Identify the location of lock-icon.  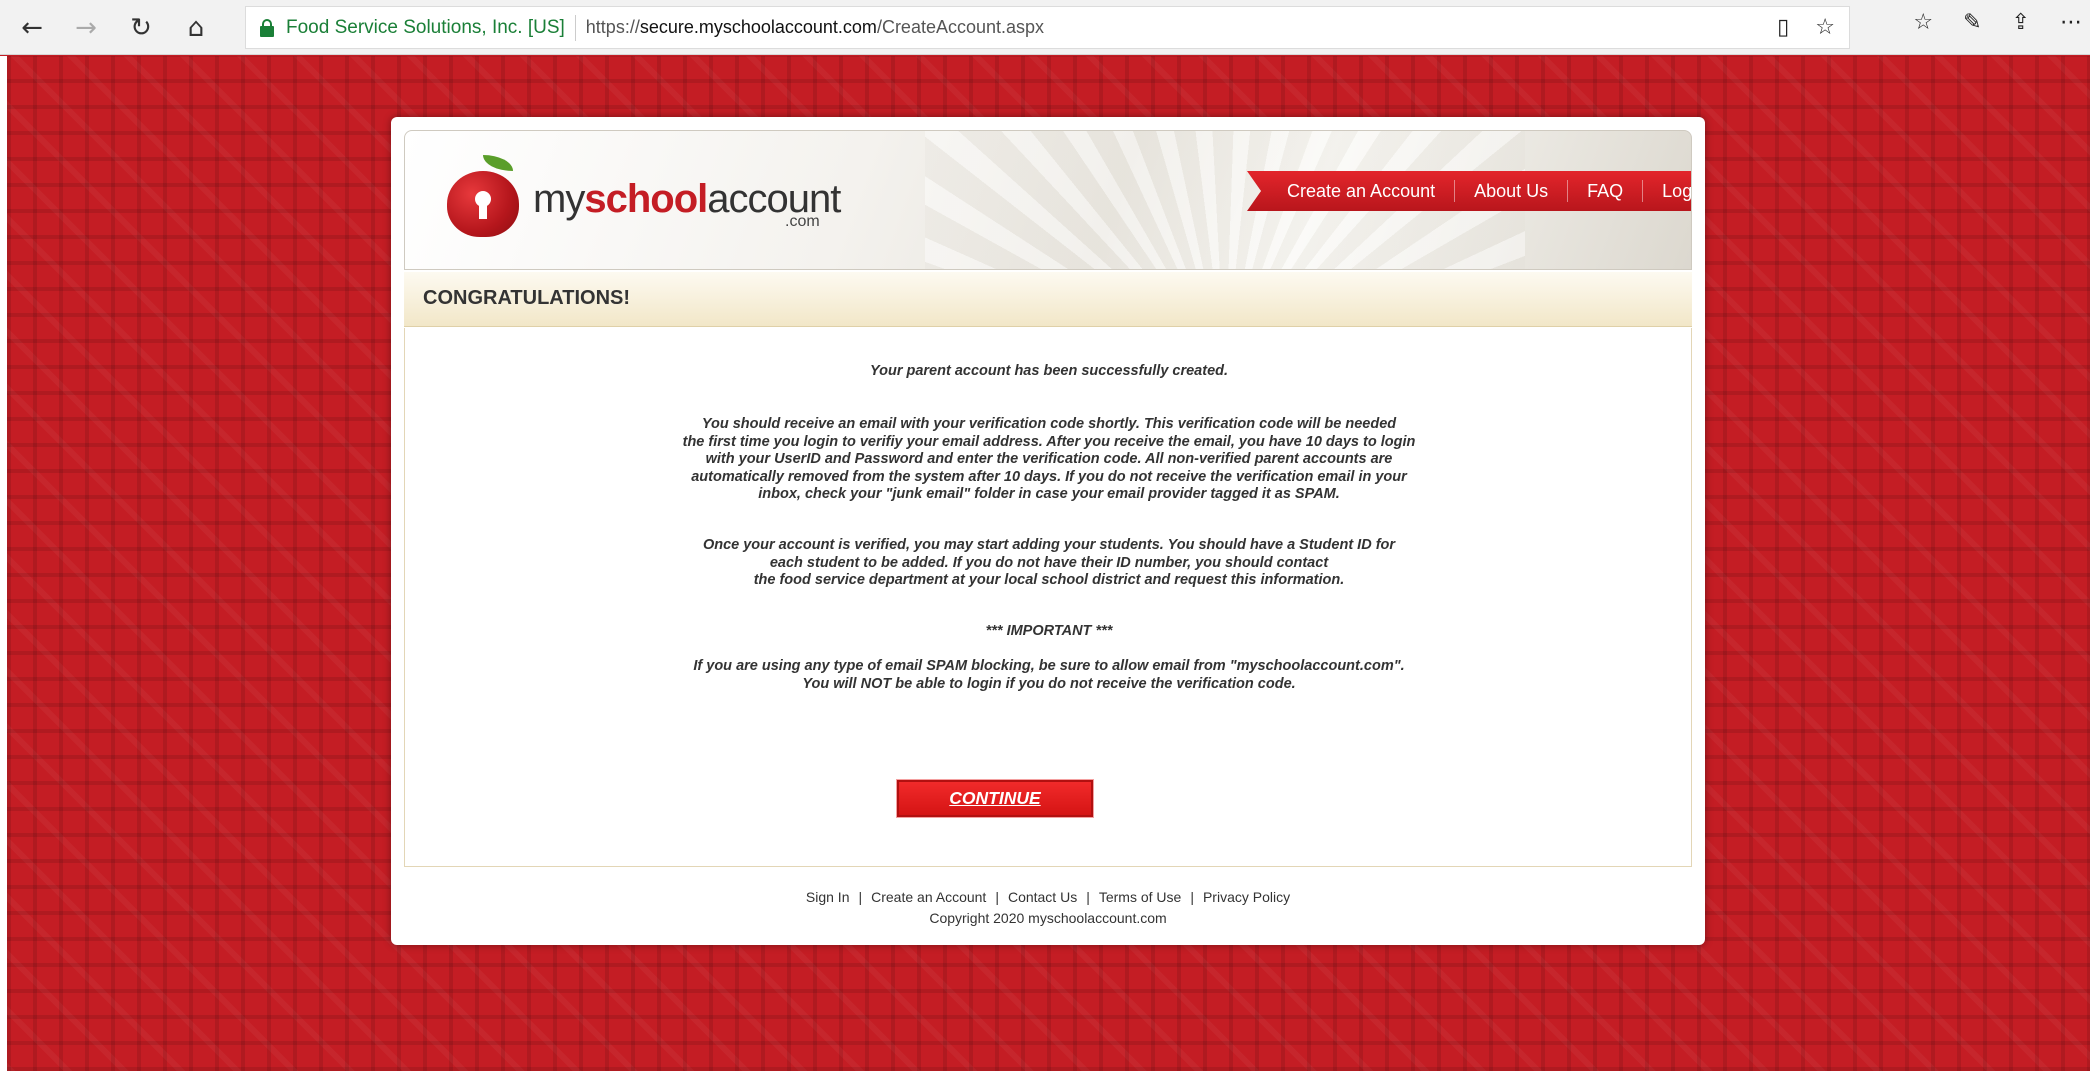
(267, 27).